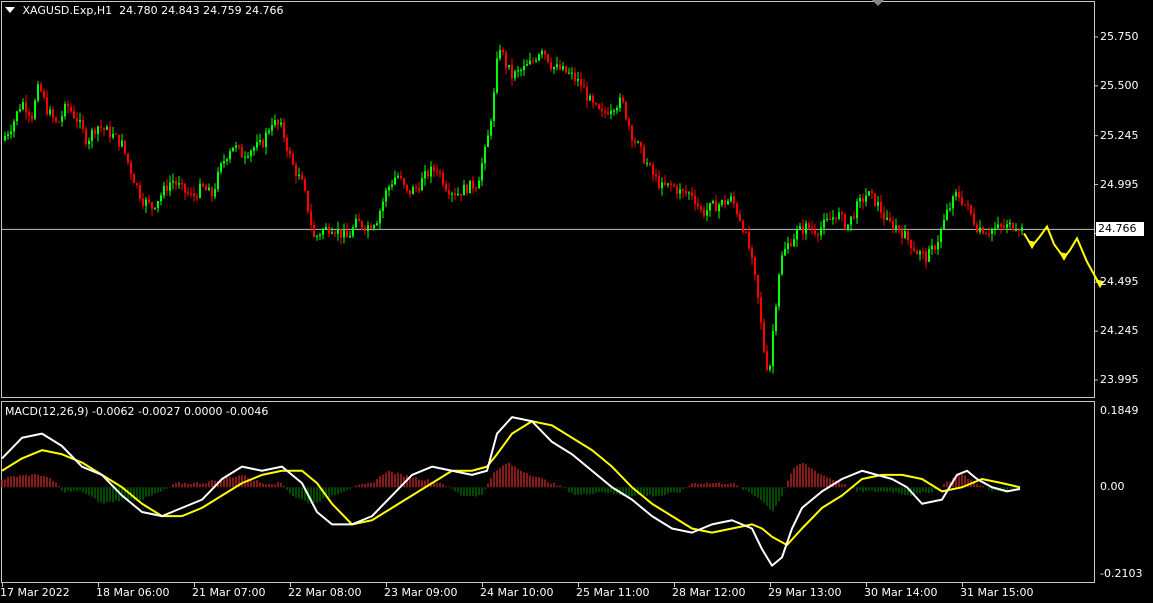 The height and width of the screenshot is (603, 1153). I want to click on time-tick-label: 21 Mar 07:00, so click(229, 592).